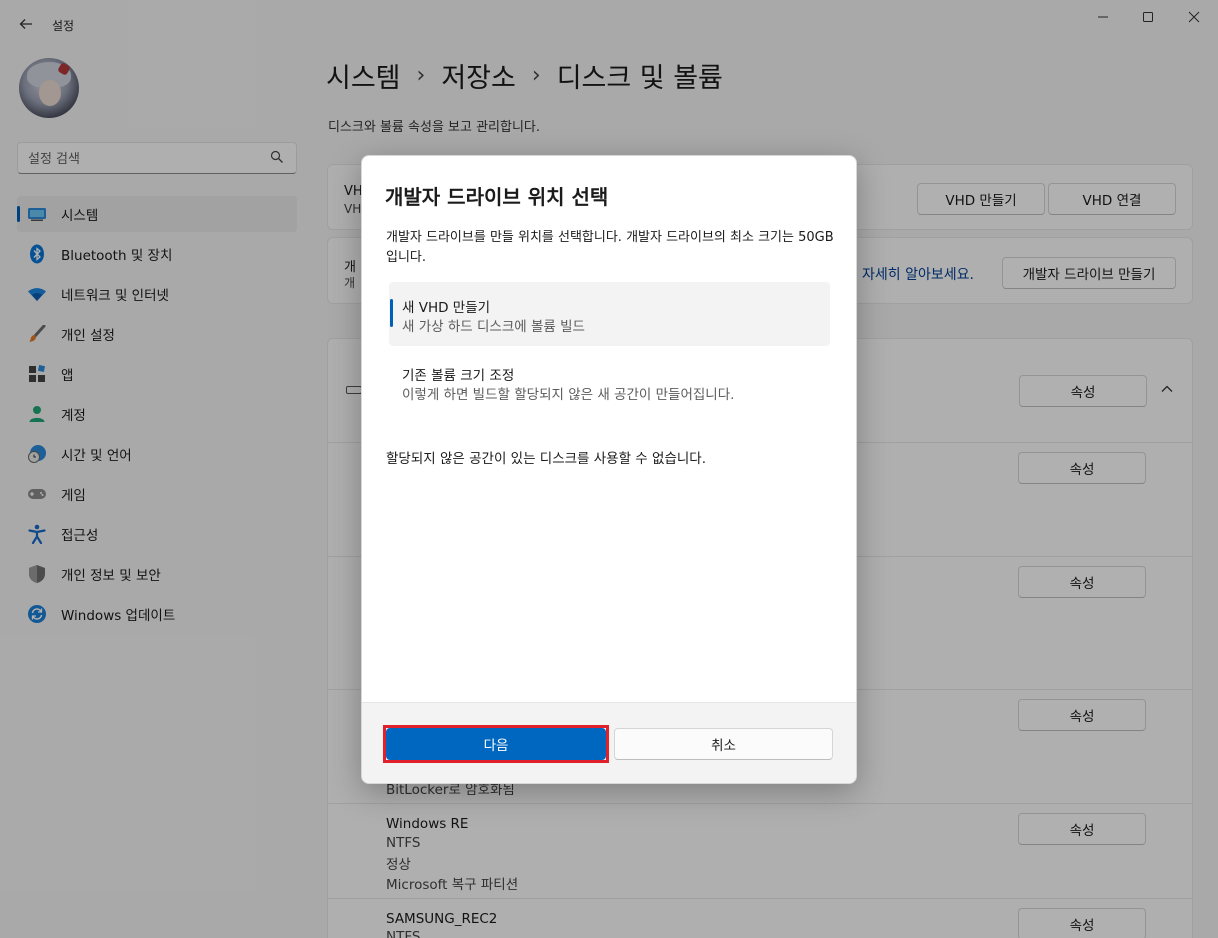 The height and width of the screenshot is (938, 1218). What do you see at coordinates (493, 327) in the screenshot?
I see `option-subtitle: 새 가상 하드 디스크에 볼륨 빌드` at bounding box center [493, 327].